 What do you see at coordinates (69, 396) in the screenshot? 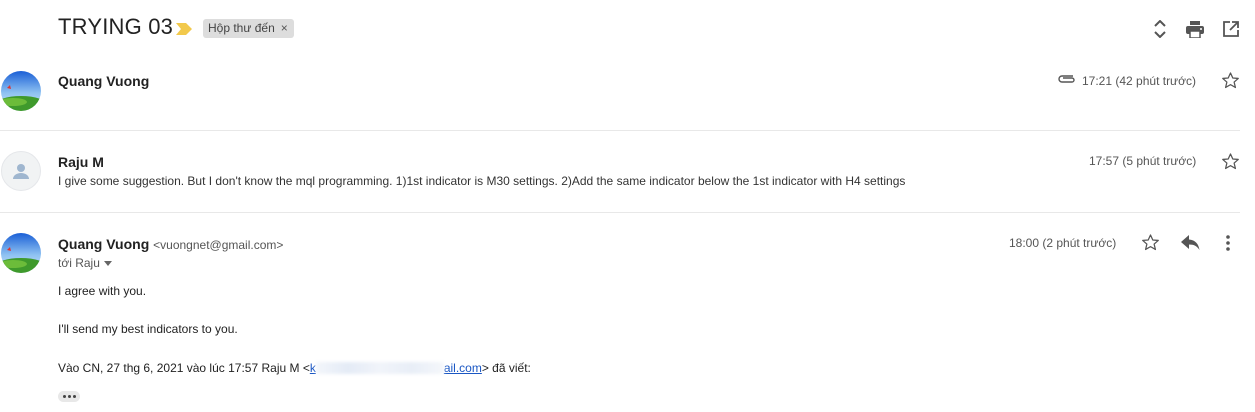
I see `show-trimmed-content-button` at bounding box center [69, 396].